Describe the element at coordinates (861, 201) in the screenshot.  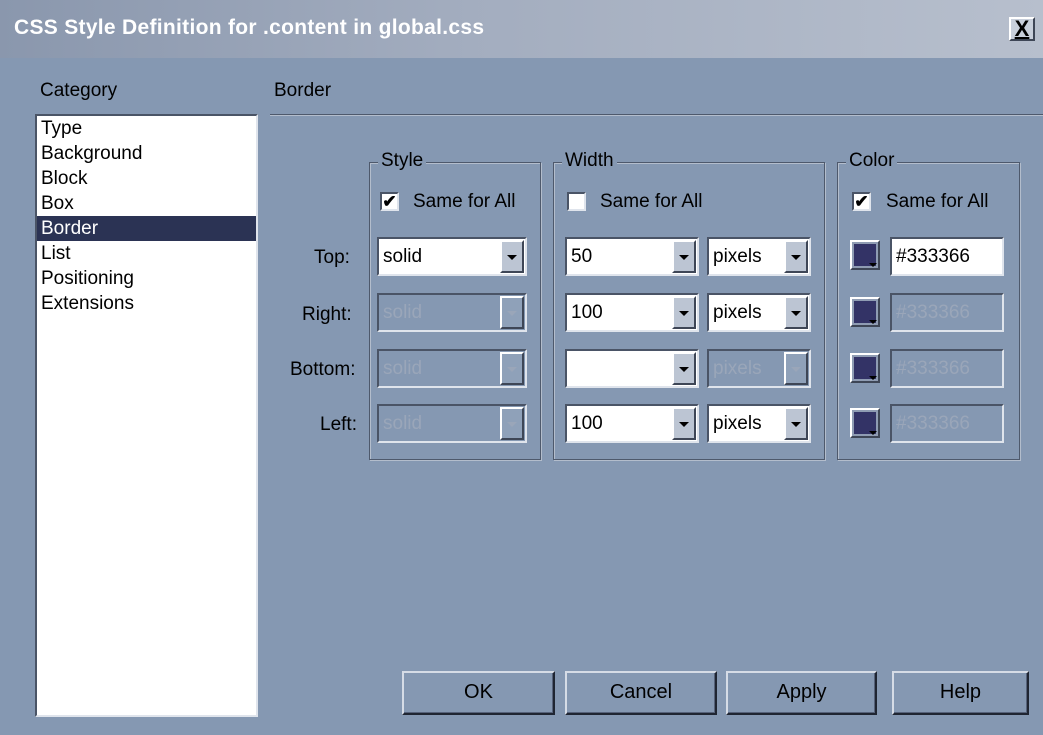
I see `color-same-checkbox: ✔` at that location.